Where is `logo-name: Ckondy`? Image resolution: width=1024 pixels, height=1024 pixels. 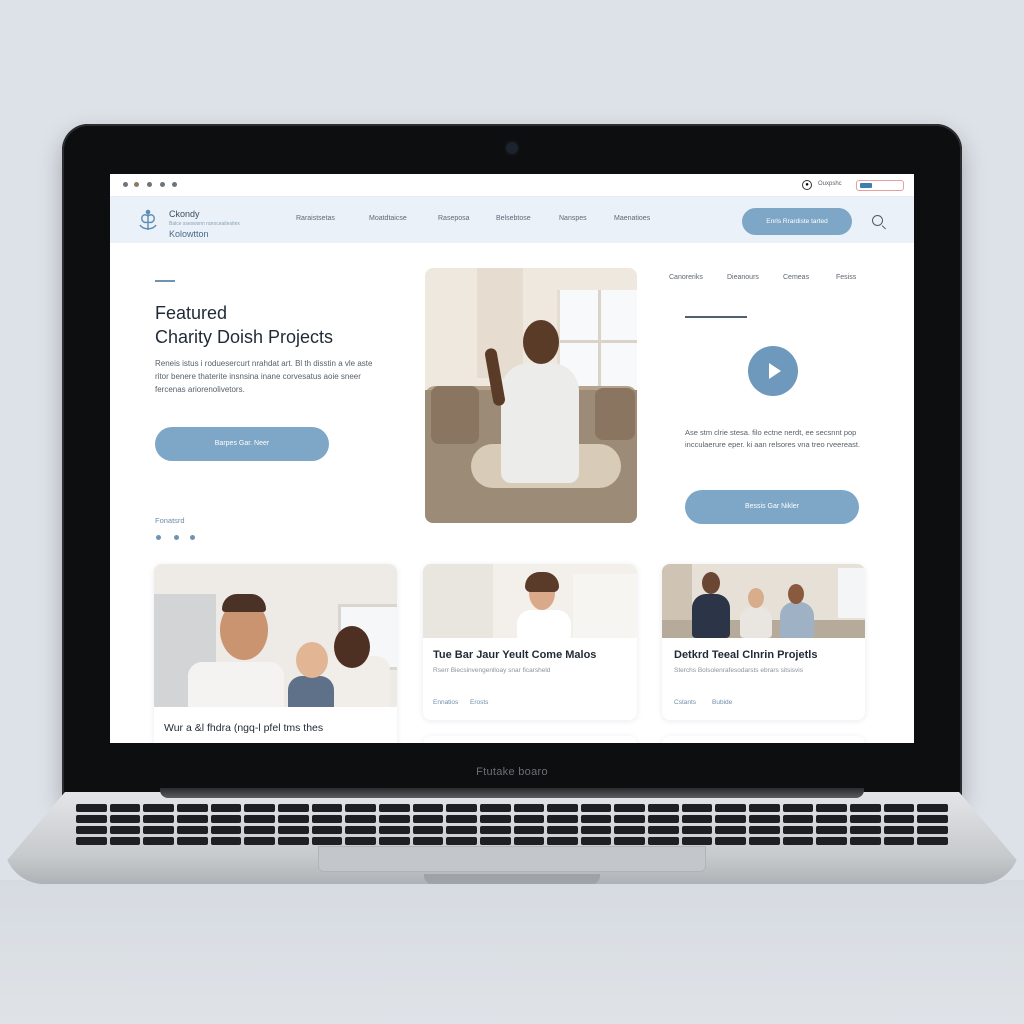 logo-name: Ckondy is located at coordinates (184, 214).